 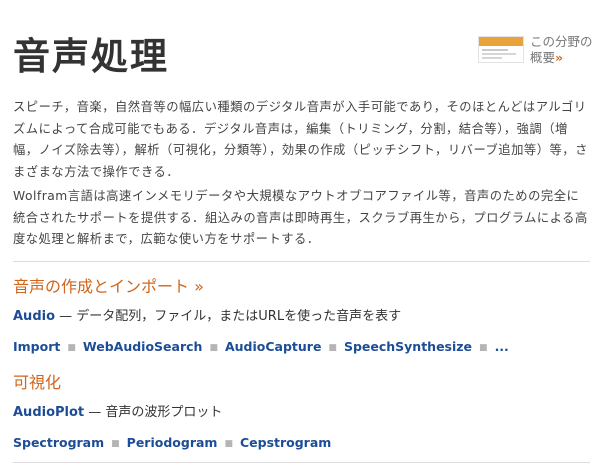 I want to click on overview-arrow-icon: », so click(x=559, y=57).